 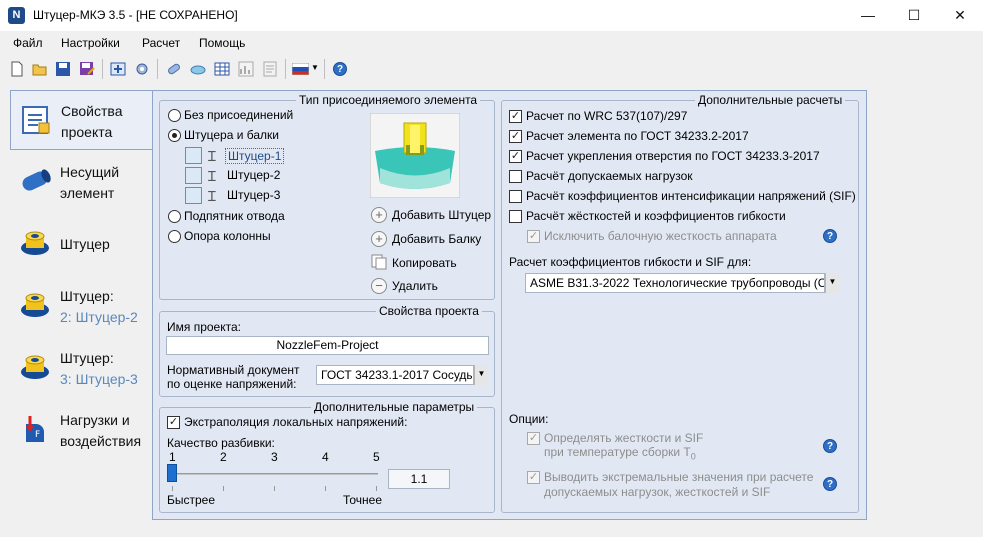 What do you see at coordinates (174, 236) in the screenshot?
I see `radio-column-support` at bounding box center [174, 236].